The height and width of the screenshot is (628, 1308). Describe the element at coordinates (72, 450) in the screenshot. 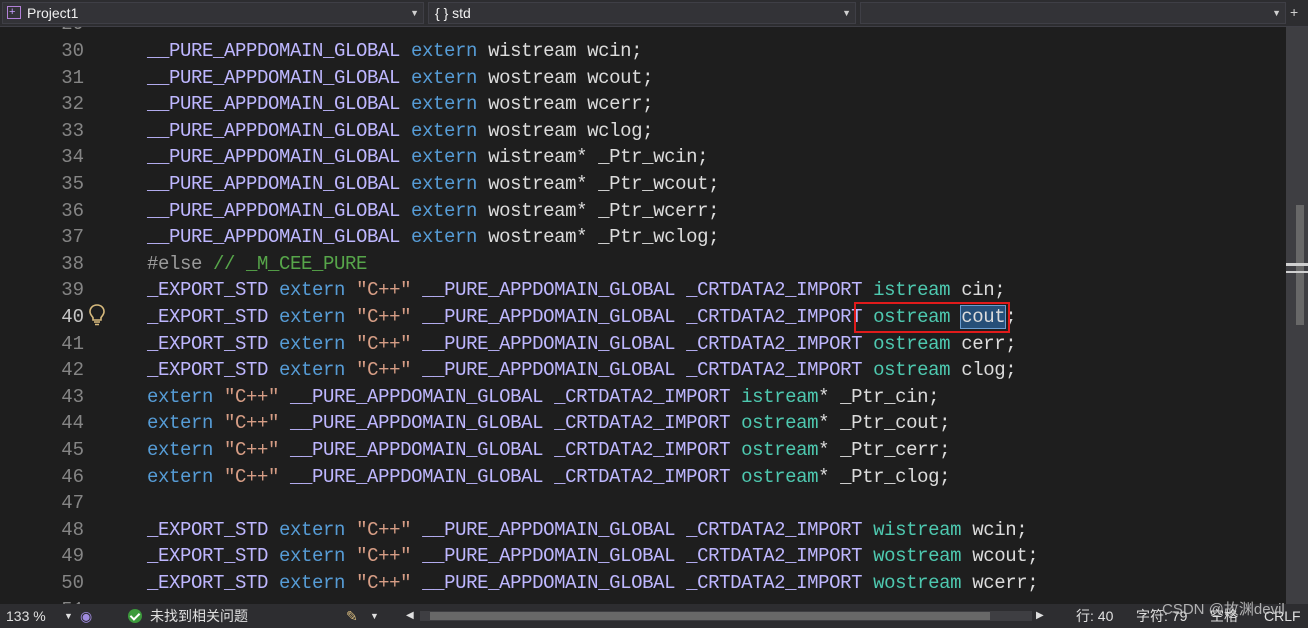

I see `line-number: 45` at that location.